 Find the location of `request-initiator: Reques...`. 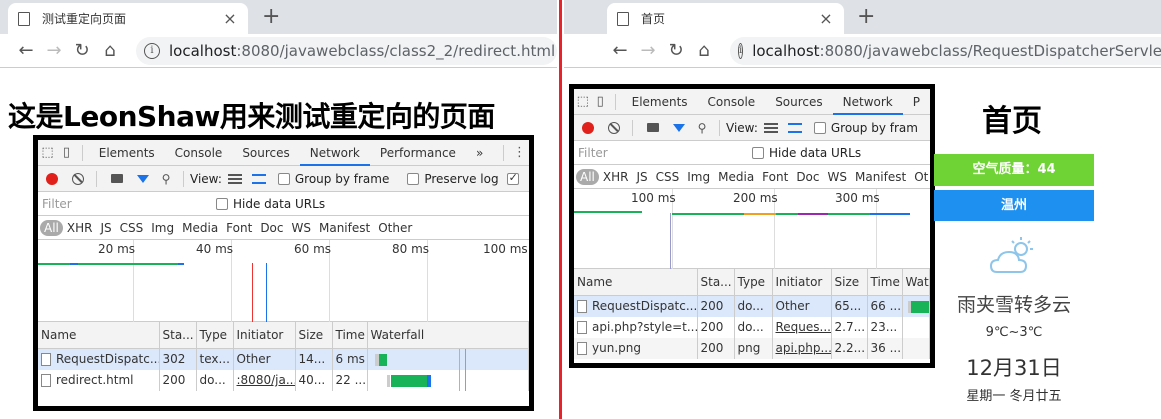

request-initiator: Reques... is located at coordinates (802, 327).